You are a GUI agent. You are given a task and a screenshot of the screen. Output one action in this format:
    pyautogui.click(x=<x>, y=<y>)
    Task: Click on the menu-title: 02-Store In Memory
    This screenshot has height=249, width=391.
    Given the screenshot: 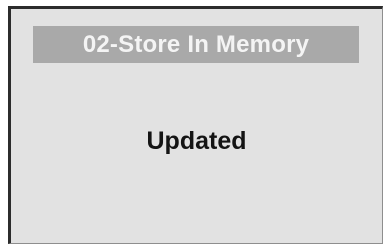 What is the action you would take?
    pyautogui.click(x=196, y=44)
    